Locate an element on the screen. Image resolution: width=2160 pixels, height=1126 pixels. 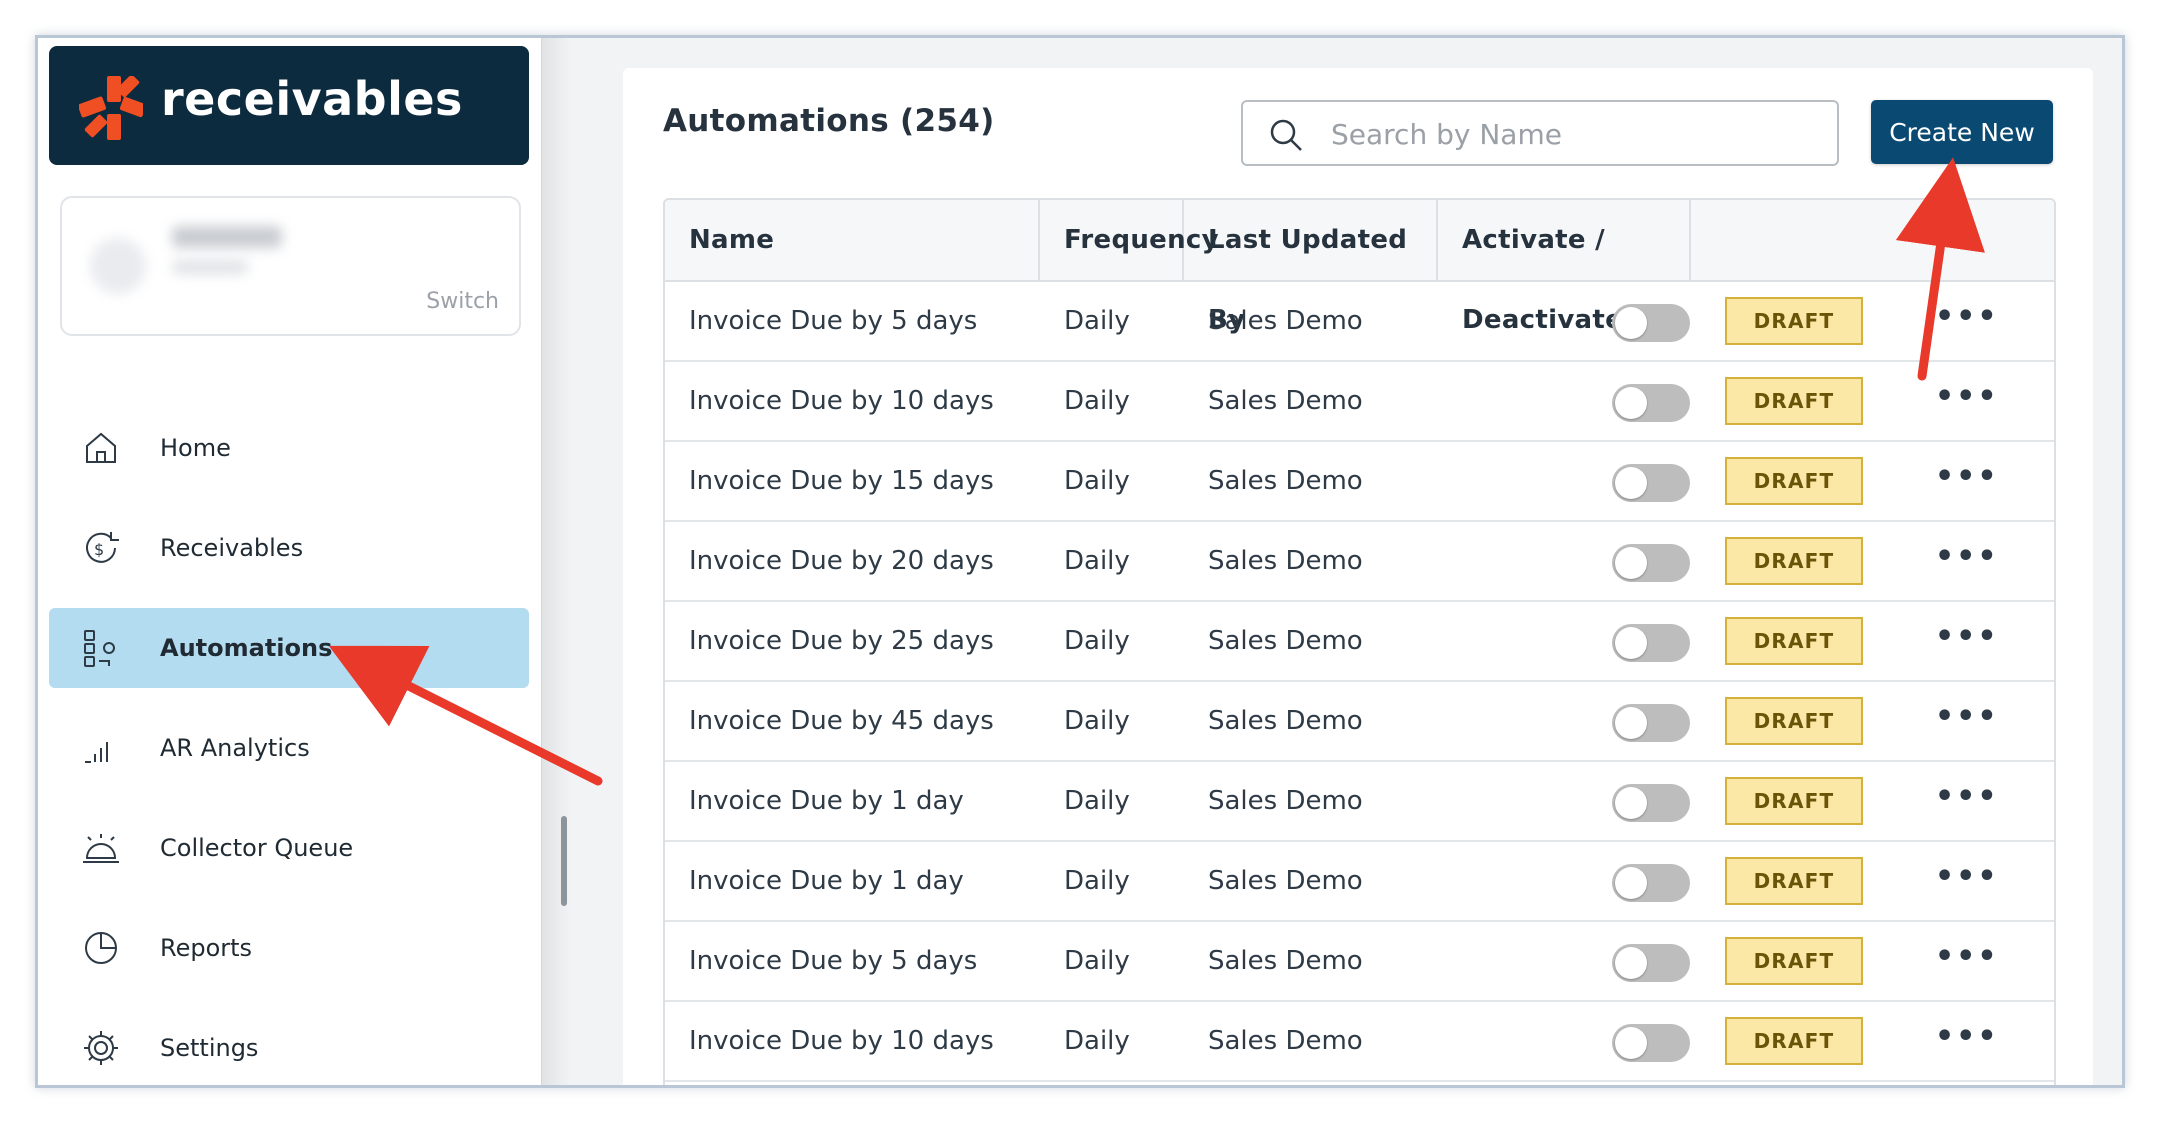
asterisk-logo-icon is located at coordinates (111, 108).